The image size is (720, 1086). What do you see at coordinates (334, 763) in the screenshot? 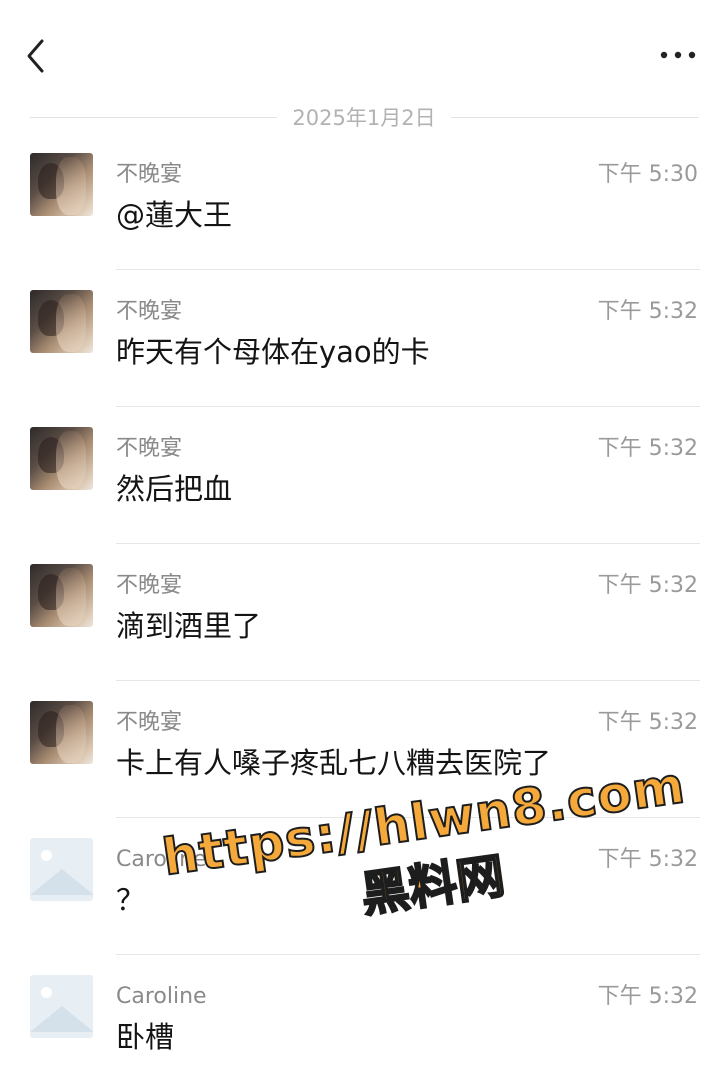
I see `message-text: 卡上有人嗓子疼乱七八糟去医院了` at bounding box center [334, 763].